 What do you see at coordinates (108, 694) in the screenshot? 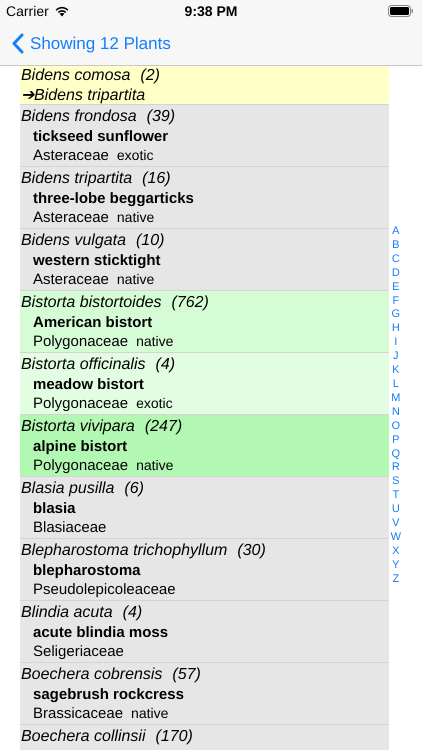
I see `common-name: sagebrush rockcress` at bounding box center [108, 694].